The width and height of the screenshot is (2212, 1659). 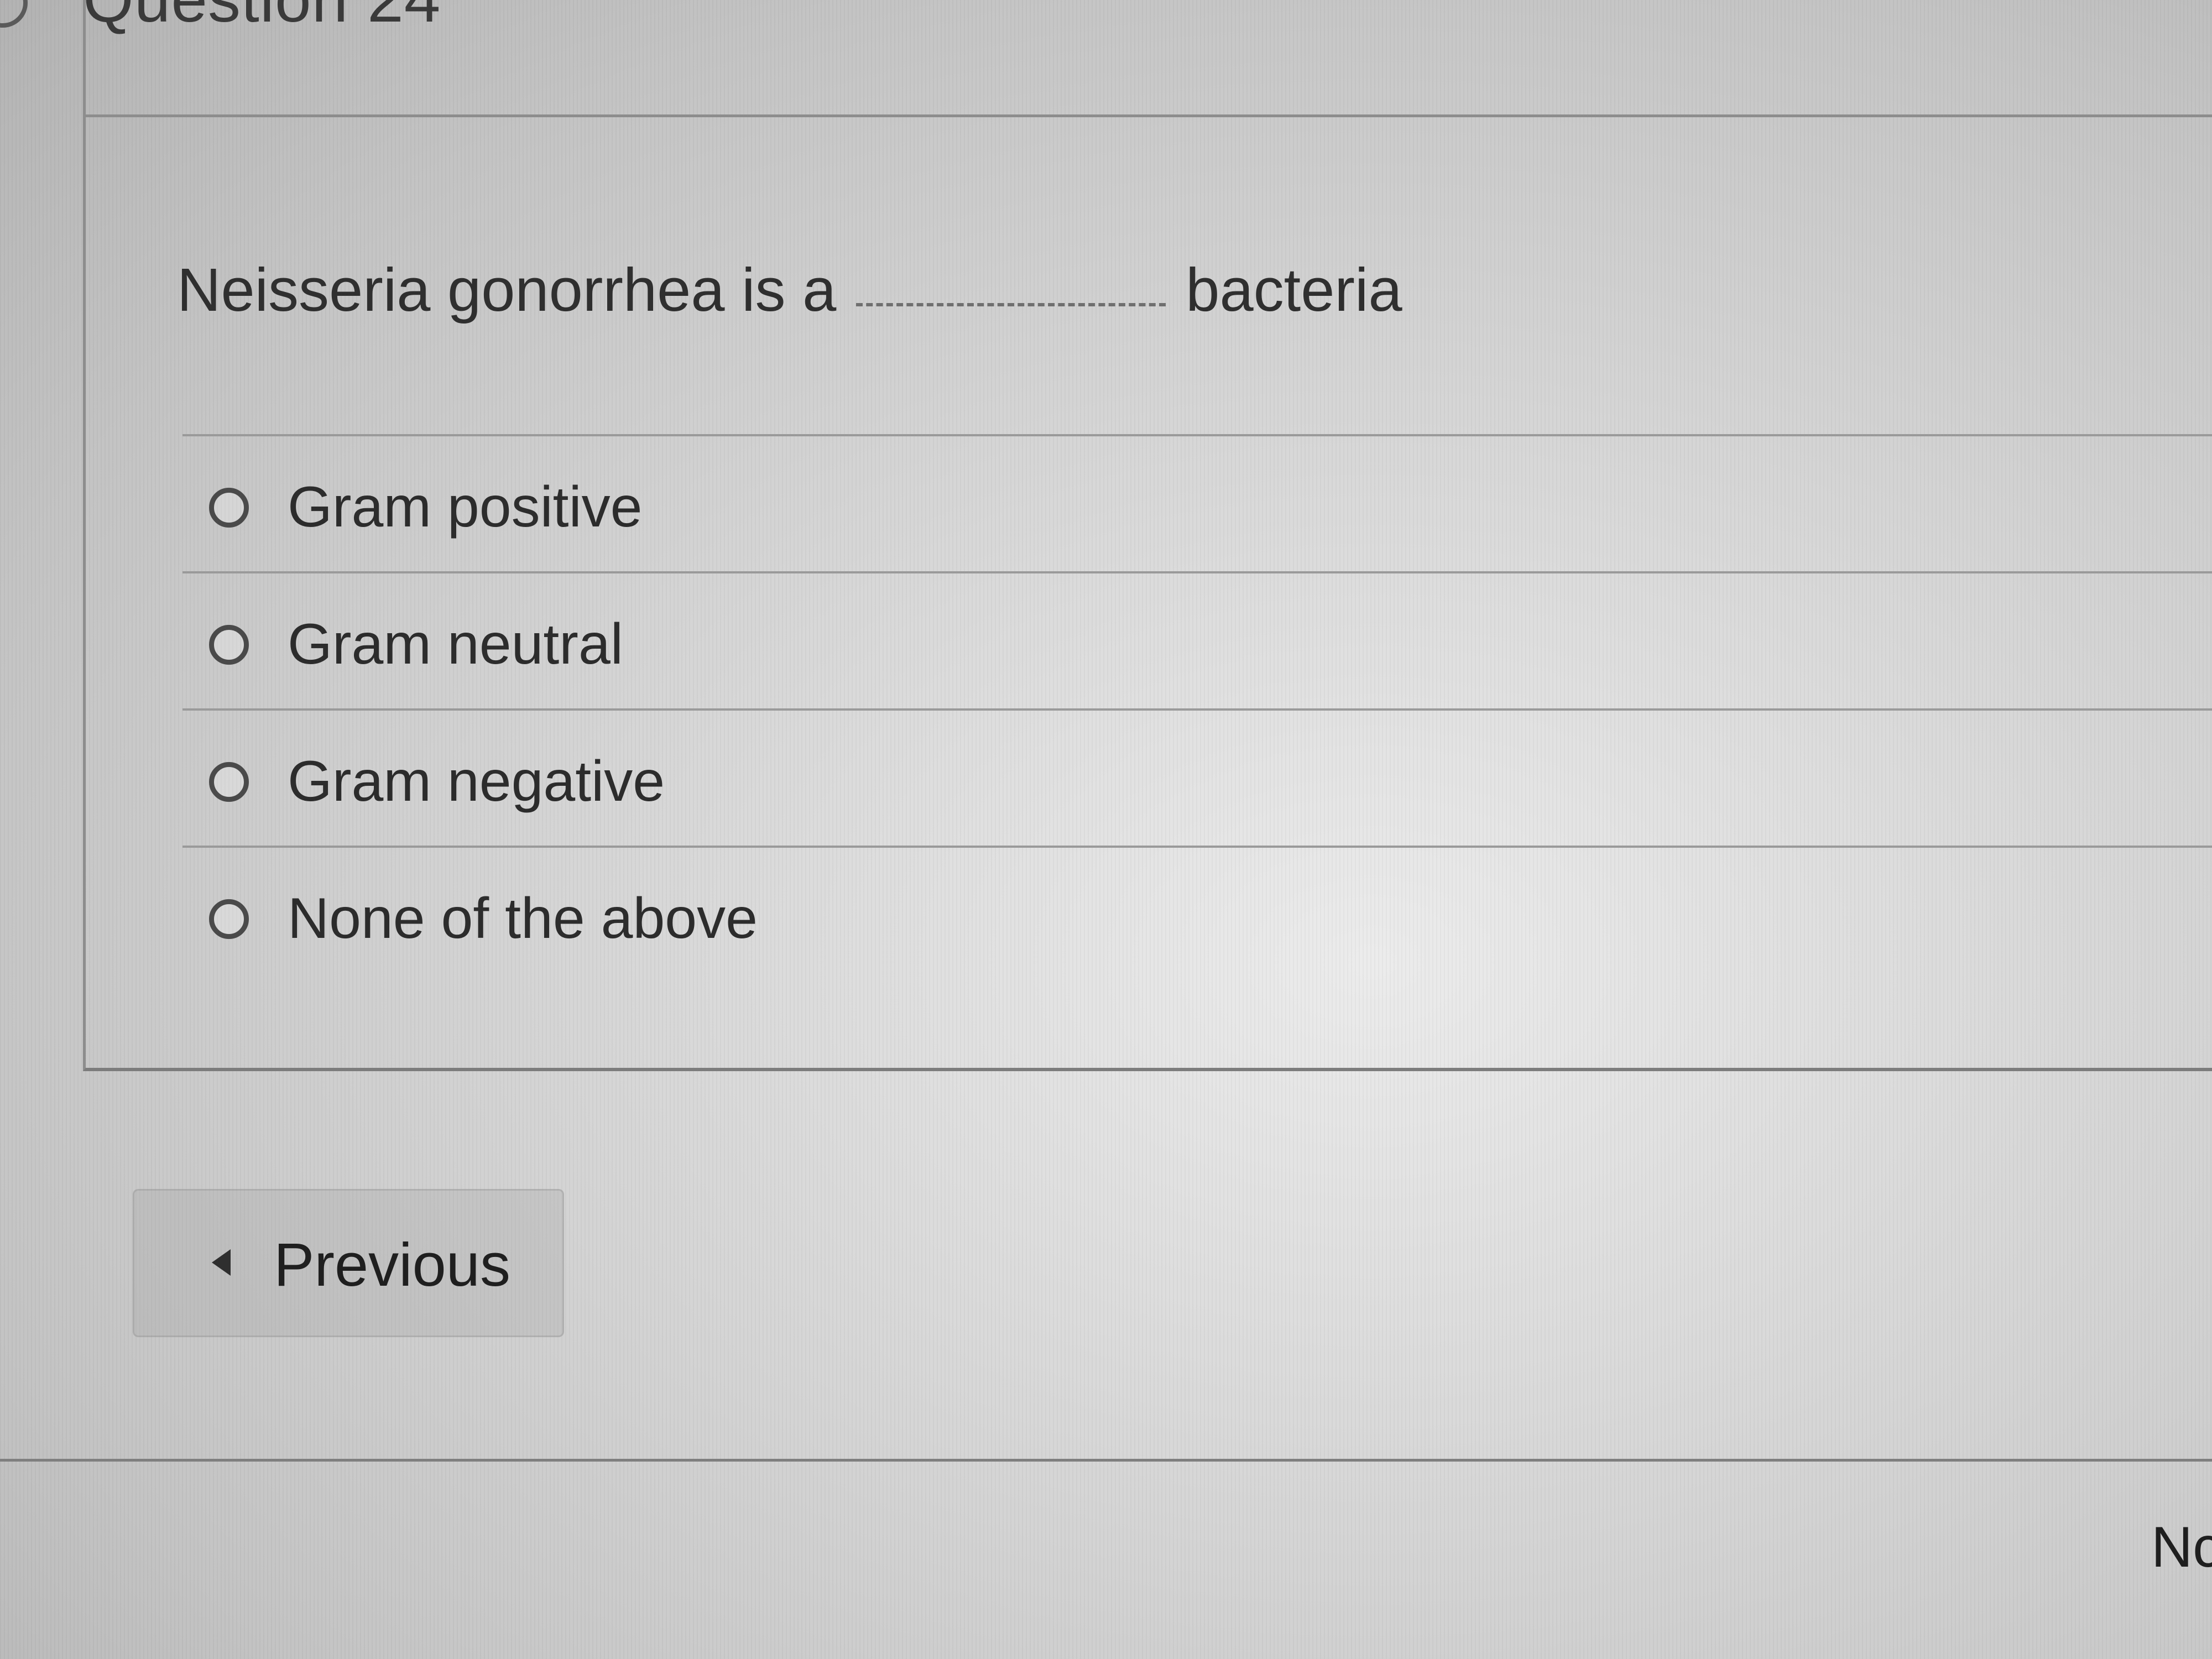 What do you see at coordinates (14, 14) in the screenshot?
I see `nav-circle-icon` at bounding box center [14, 14].